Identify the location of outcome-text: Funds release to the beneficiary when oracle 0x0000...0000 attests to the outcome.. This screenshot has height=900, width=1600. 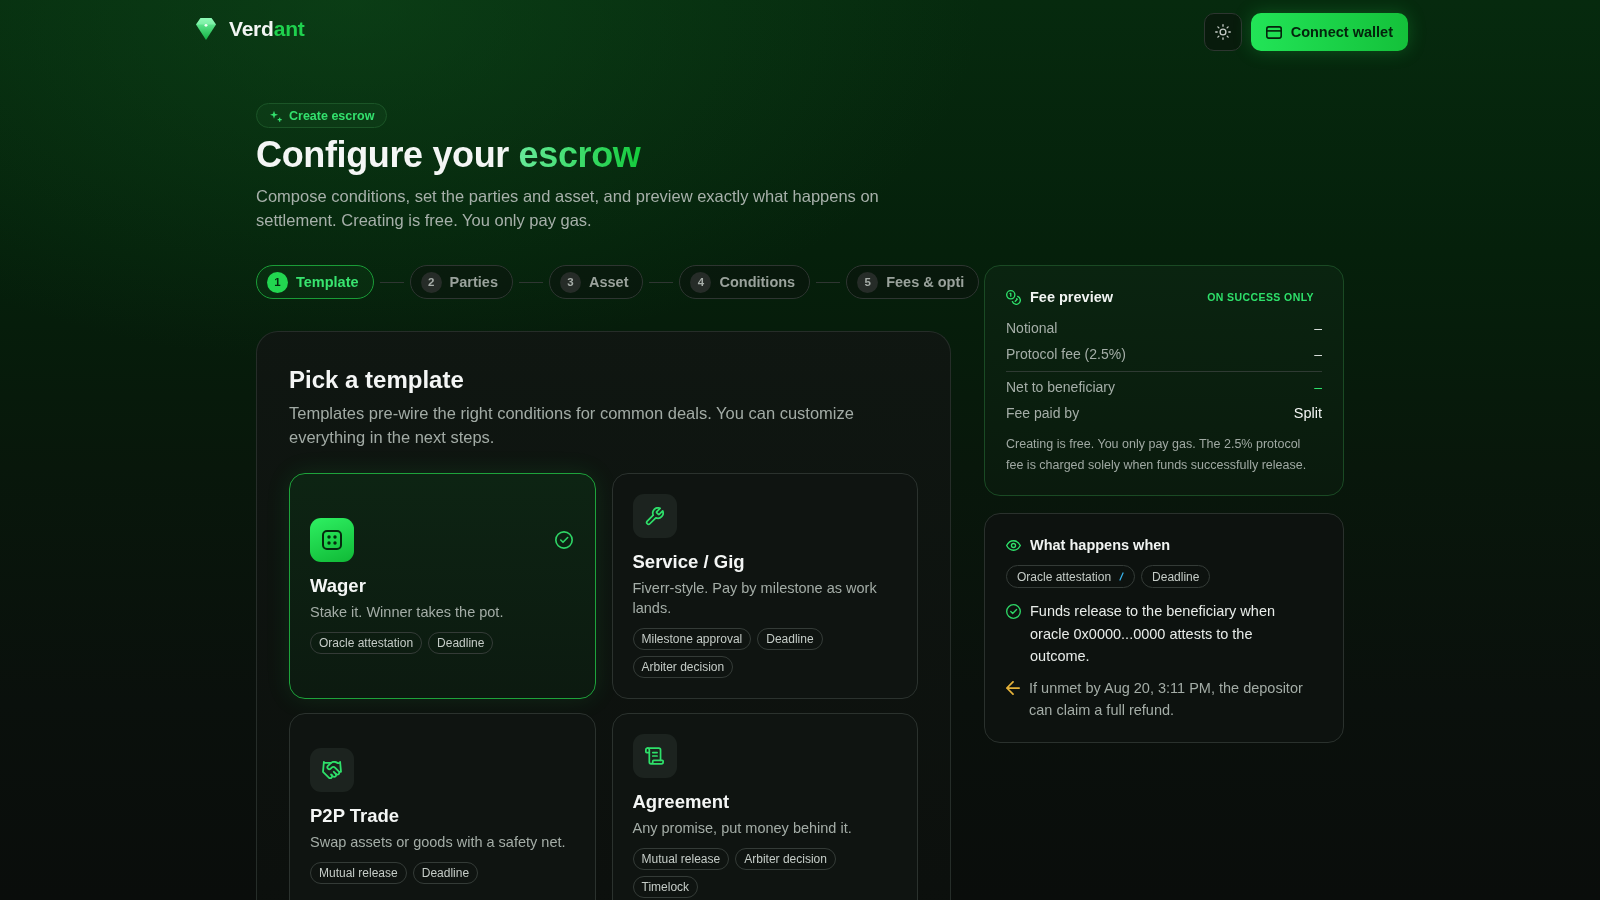
(1153, 634).